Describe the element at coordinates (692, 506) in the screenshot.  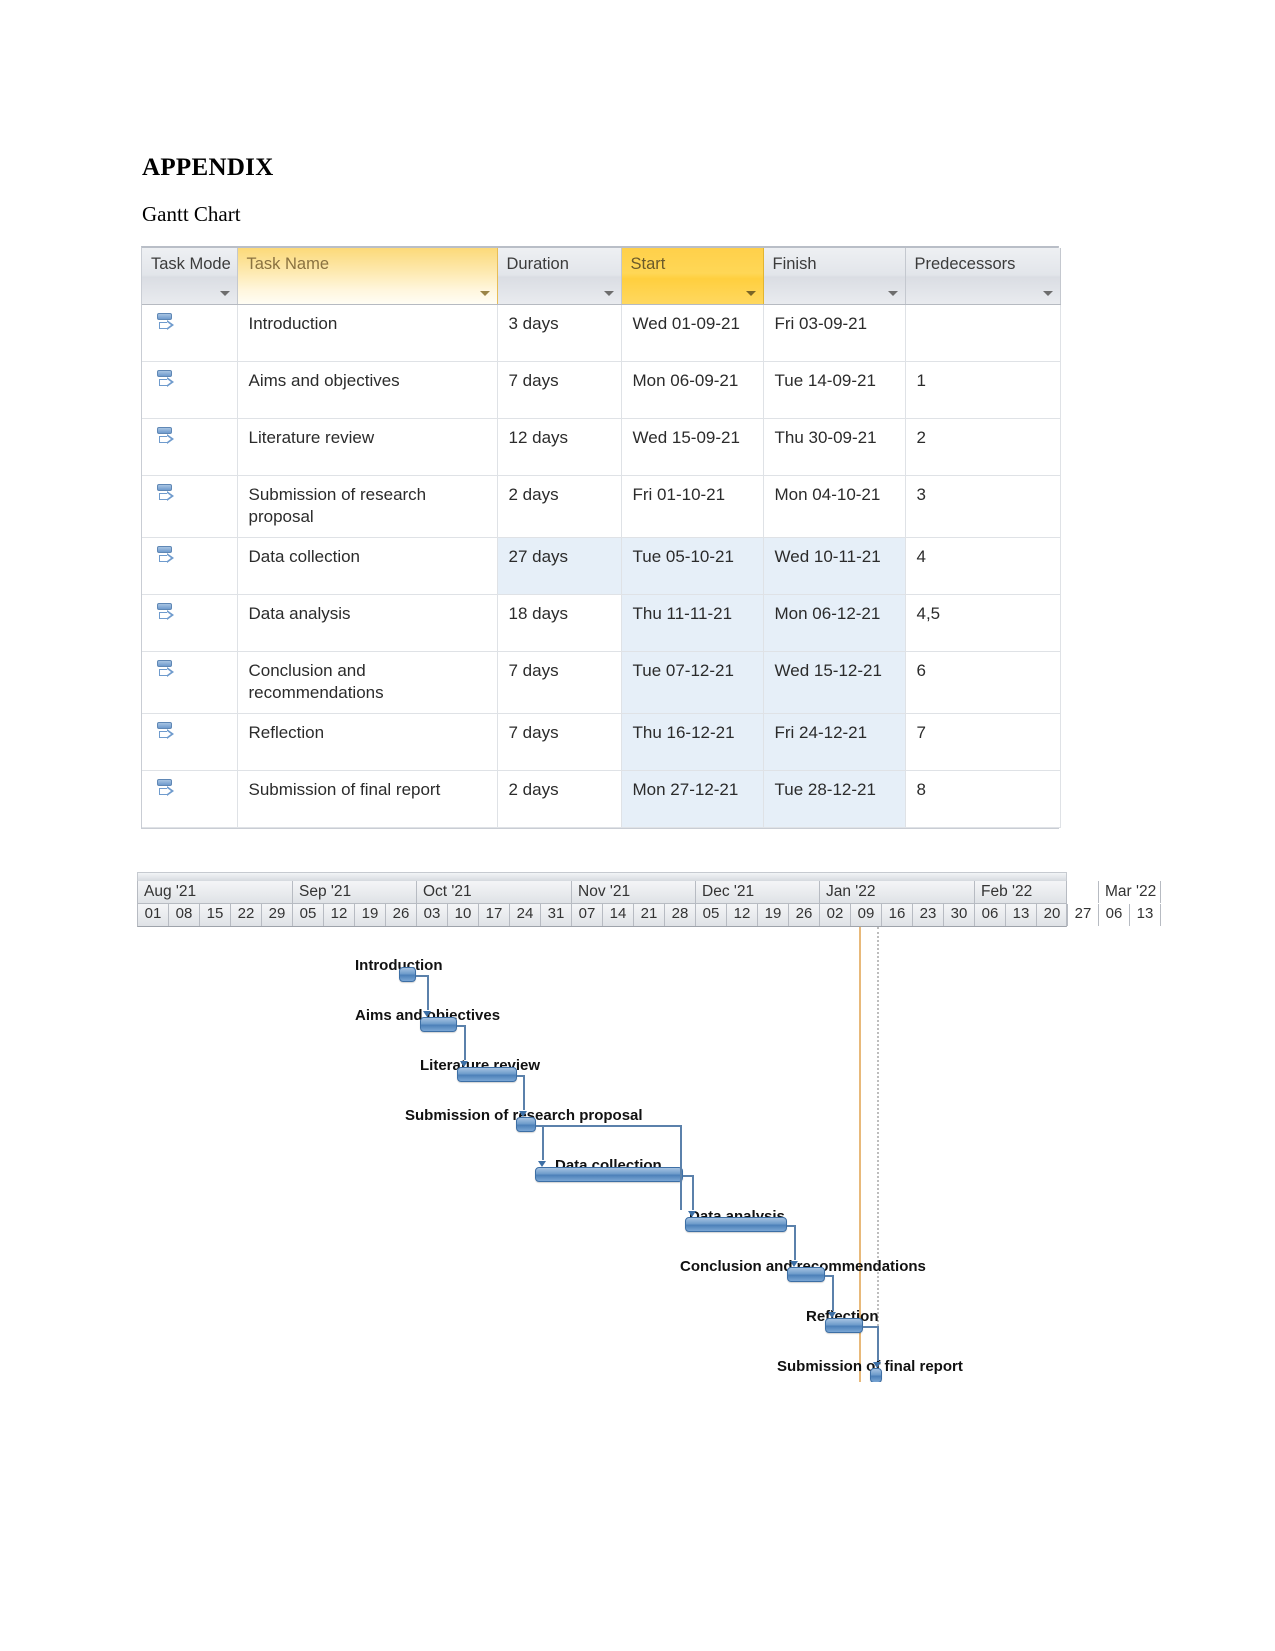
I see `start-date-cell: Fri 01-10-21` at that location.